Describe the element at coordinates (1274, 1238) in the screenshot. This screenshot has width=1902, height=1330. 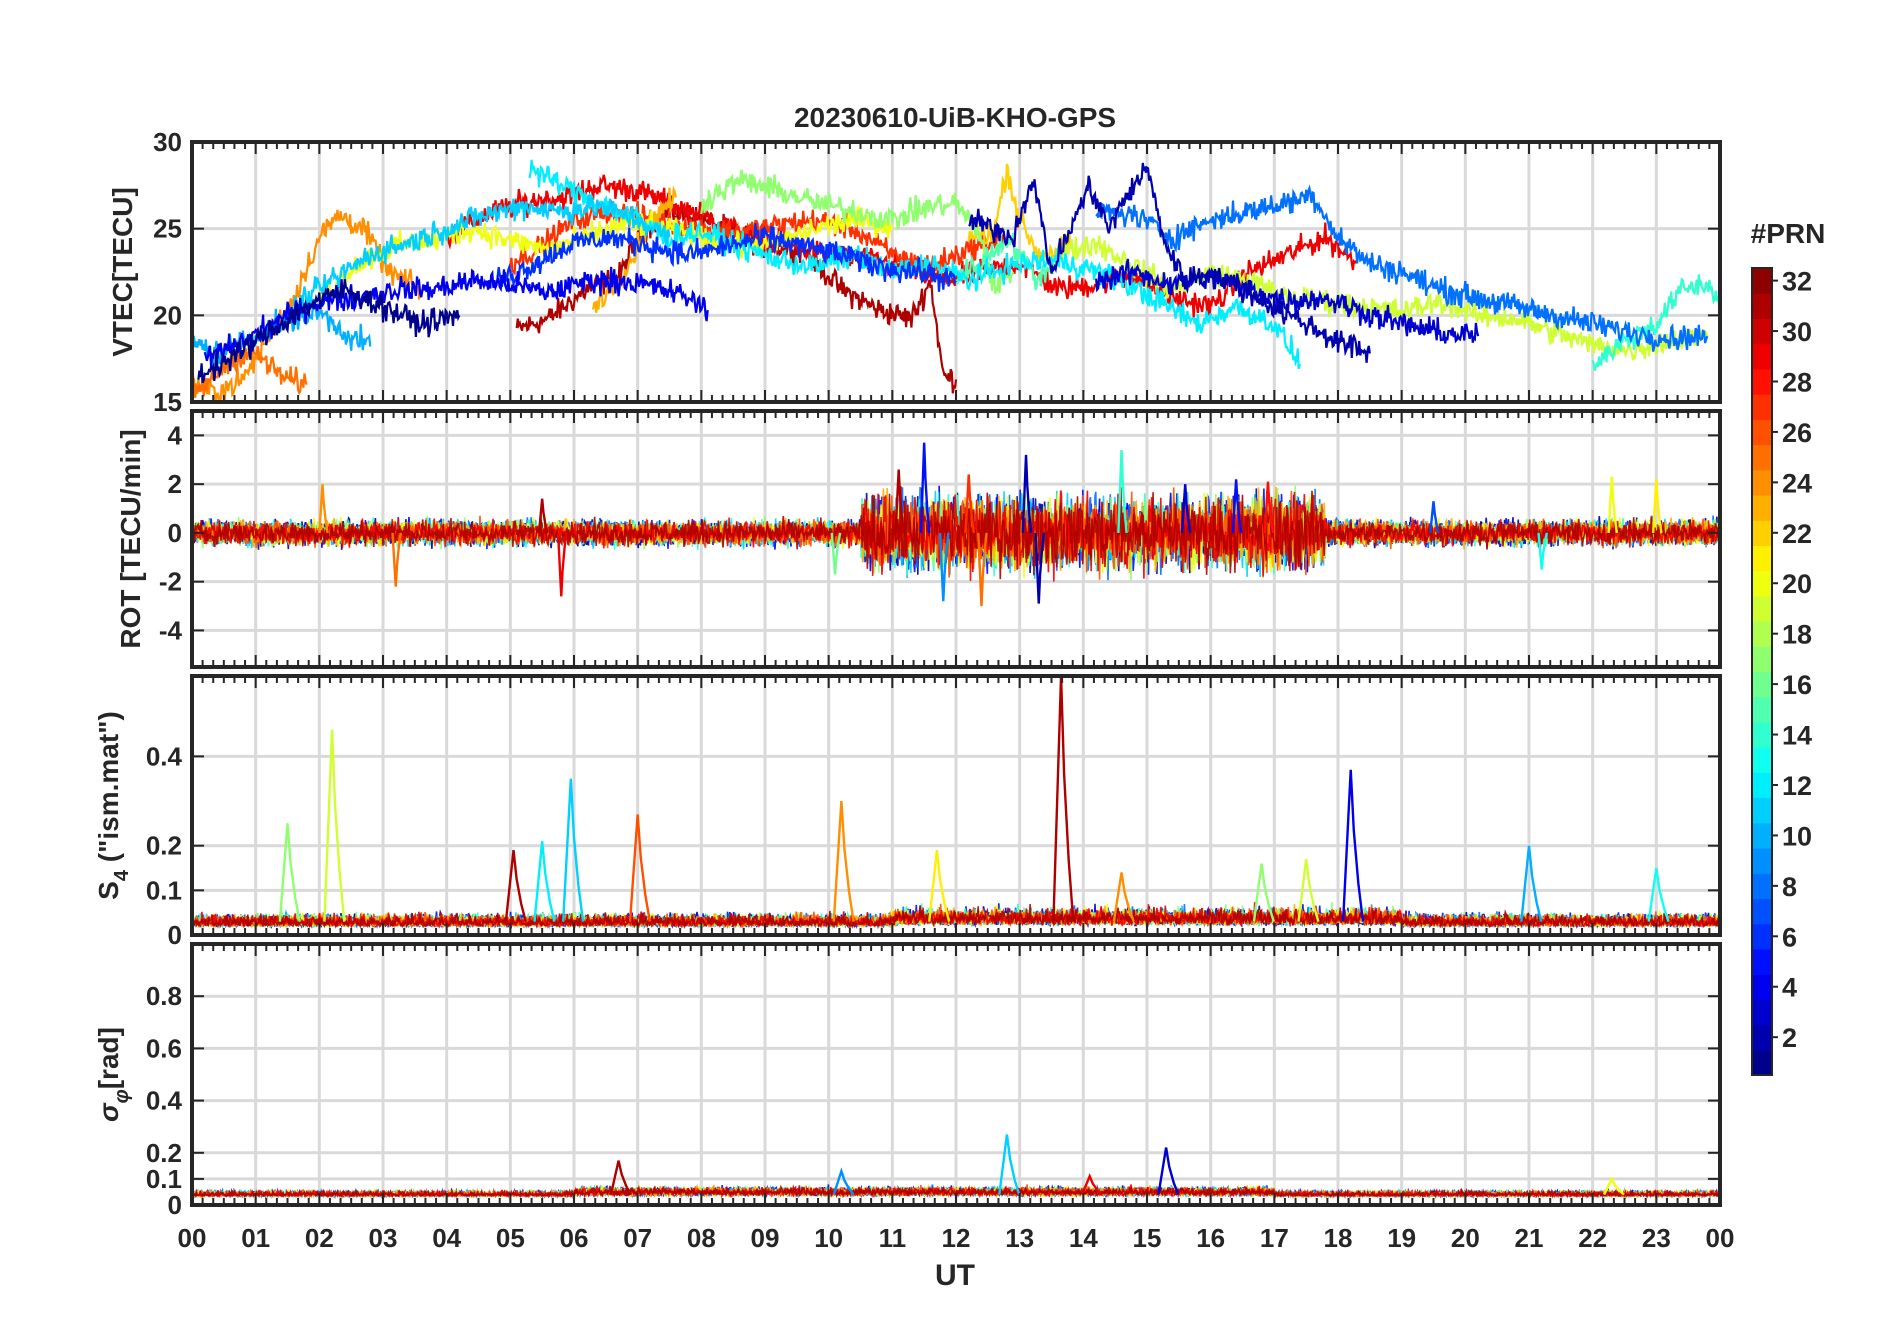
I see `x-tick-label: 17` at that location.